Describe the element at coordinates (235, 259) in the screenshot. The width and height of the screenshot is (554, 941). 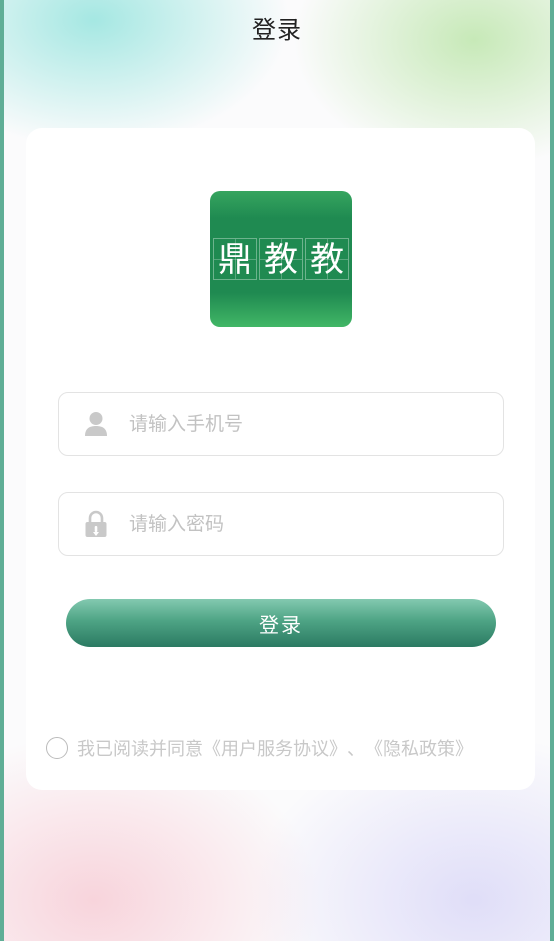
I see `logo-char: 鼎` at that location.